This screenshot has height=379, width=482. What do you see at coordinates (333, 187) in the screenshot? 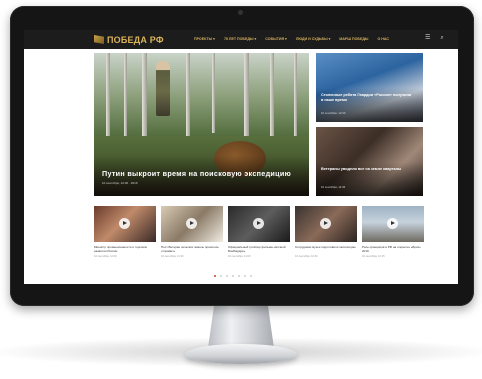
I see `side-article-meta: 10 сентября, 11:45` at bounding box center [333, 187].